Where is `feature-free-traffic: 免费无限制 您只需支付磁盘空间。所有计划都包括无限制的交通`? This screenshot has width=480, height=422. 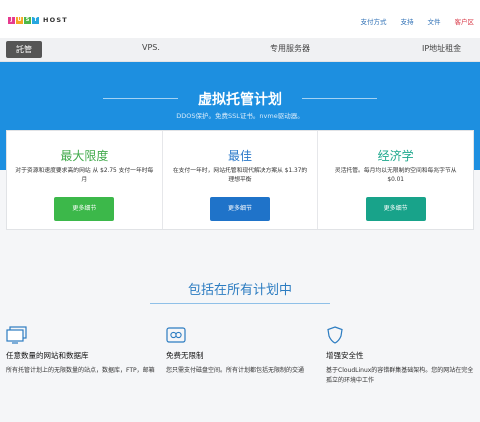
feature-free-traffic: 免费无限制 您只需支付磁盘空间。所有计划都包括无限制的交通 is located at coordinates (241, 351).